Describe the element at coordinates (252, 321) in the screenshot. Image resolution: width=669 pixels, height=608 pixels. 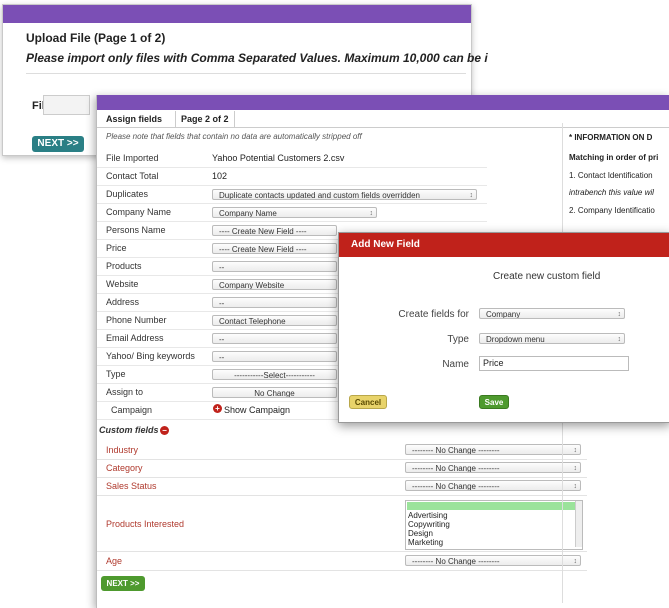
I see `select-value: Contact Telephone` at that location.